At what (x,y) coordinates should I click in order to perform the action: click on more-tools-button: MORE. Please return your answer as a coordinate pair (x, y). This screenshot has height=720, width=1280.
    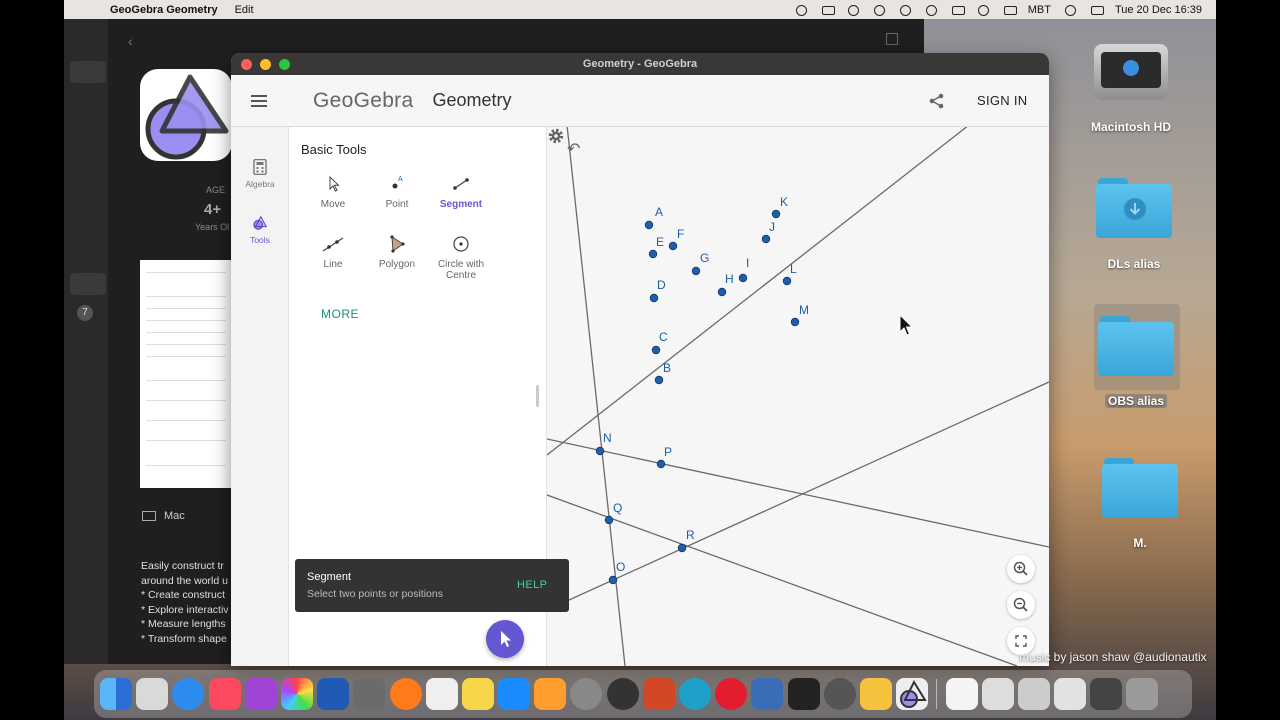
    Looking at the image, I should click on (340, 314).